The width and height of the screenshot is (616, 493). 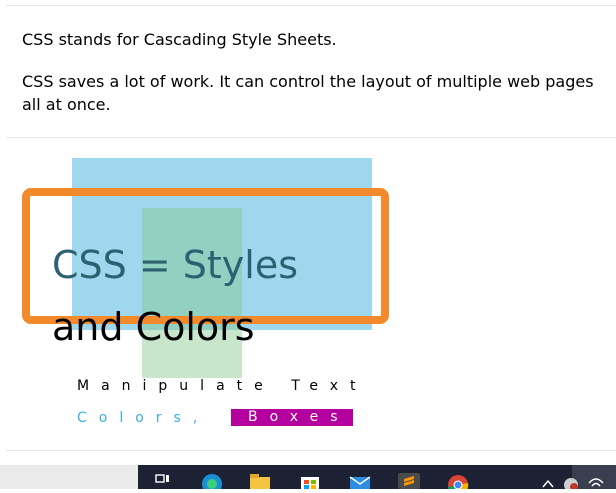 I want to click on windows-taskbar, so click(x=308, y=479).